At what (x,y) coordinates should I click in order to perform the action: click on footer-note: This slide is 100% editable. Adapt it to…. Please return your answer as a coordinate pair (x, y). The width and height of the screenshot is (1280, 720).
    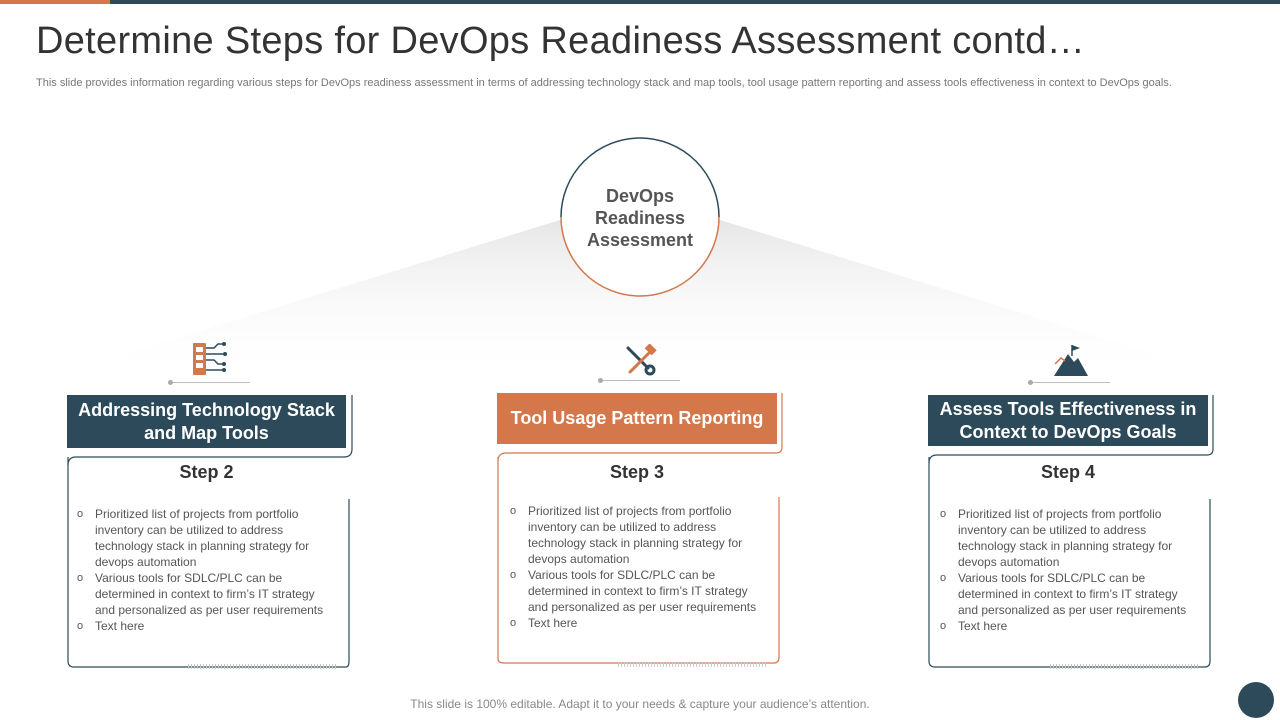
    Looking at the image, I should click on (640, 704).